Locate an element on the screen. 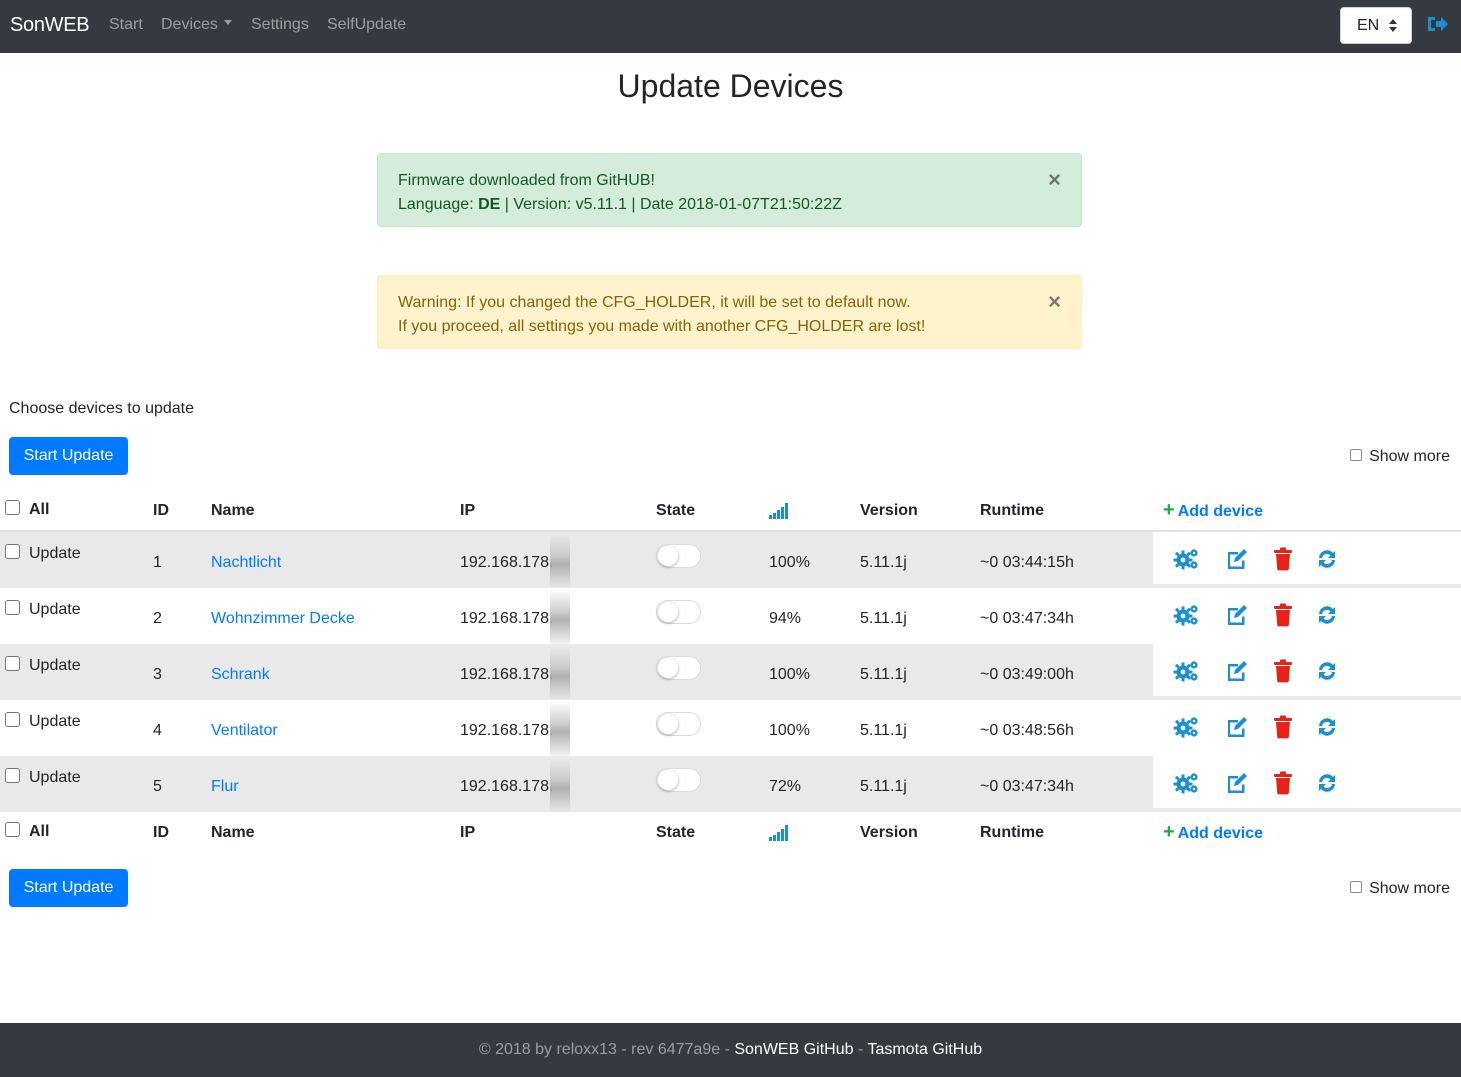 This screenshot has width=1461, height=1077. logout-icon is located at coordinates (1438, 24).